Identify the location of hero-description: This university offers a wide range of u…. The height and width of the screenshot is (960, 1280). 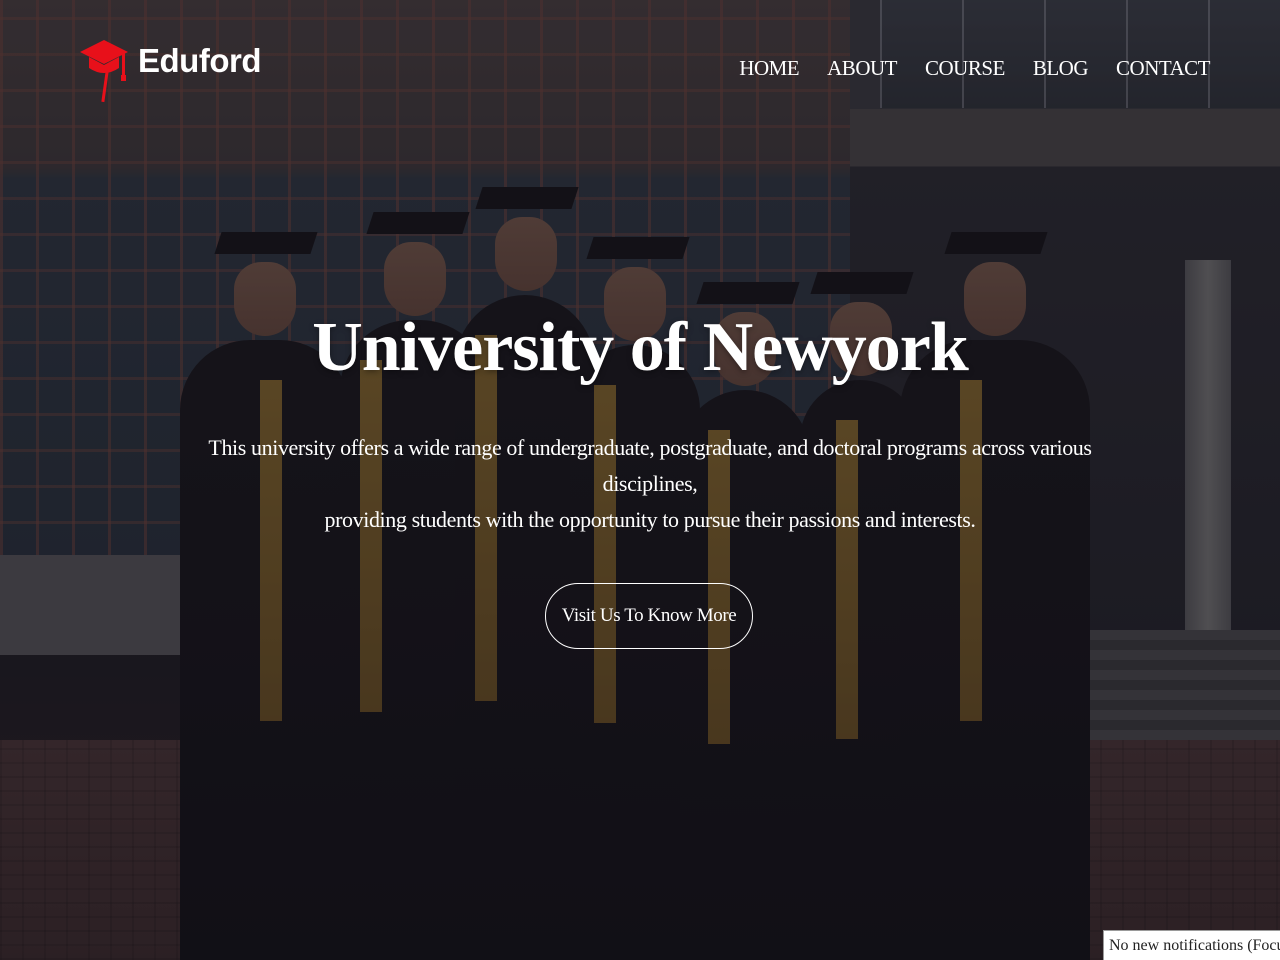
(650, 484).